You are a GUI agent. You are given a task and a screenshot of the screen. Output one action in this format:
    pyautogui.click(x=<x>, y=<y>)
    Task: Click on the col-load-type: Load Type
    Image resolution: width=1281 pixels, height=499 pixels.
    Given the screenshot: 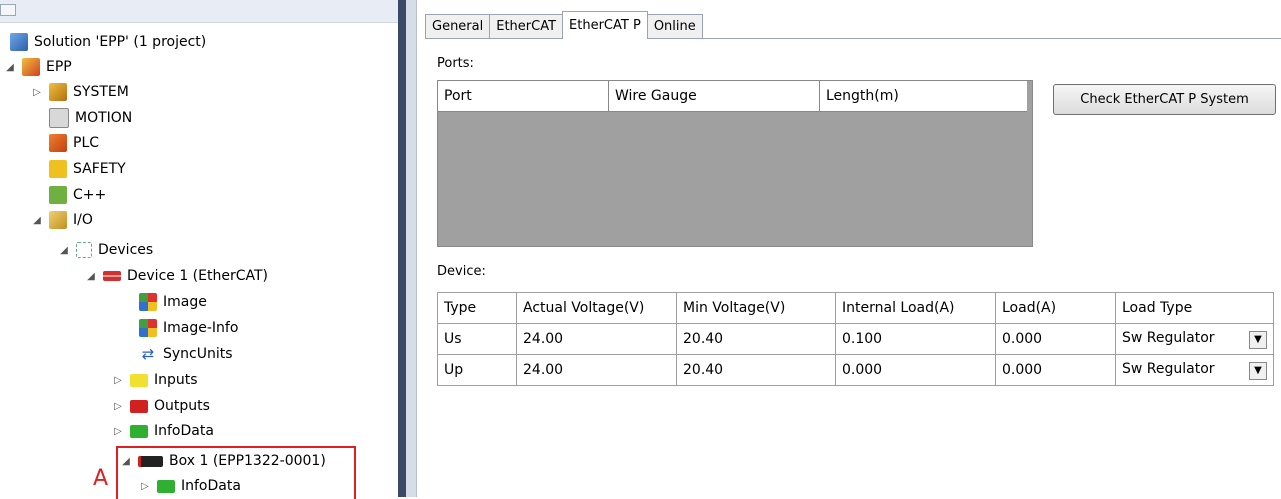 What is the action you would take?
    pyautogui.click(x=1194, y=308)
    